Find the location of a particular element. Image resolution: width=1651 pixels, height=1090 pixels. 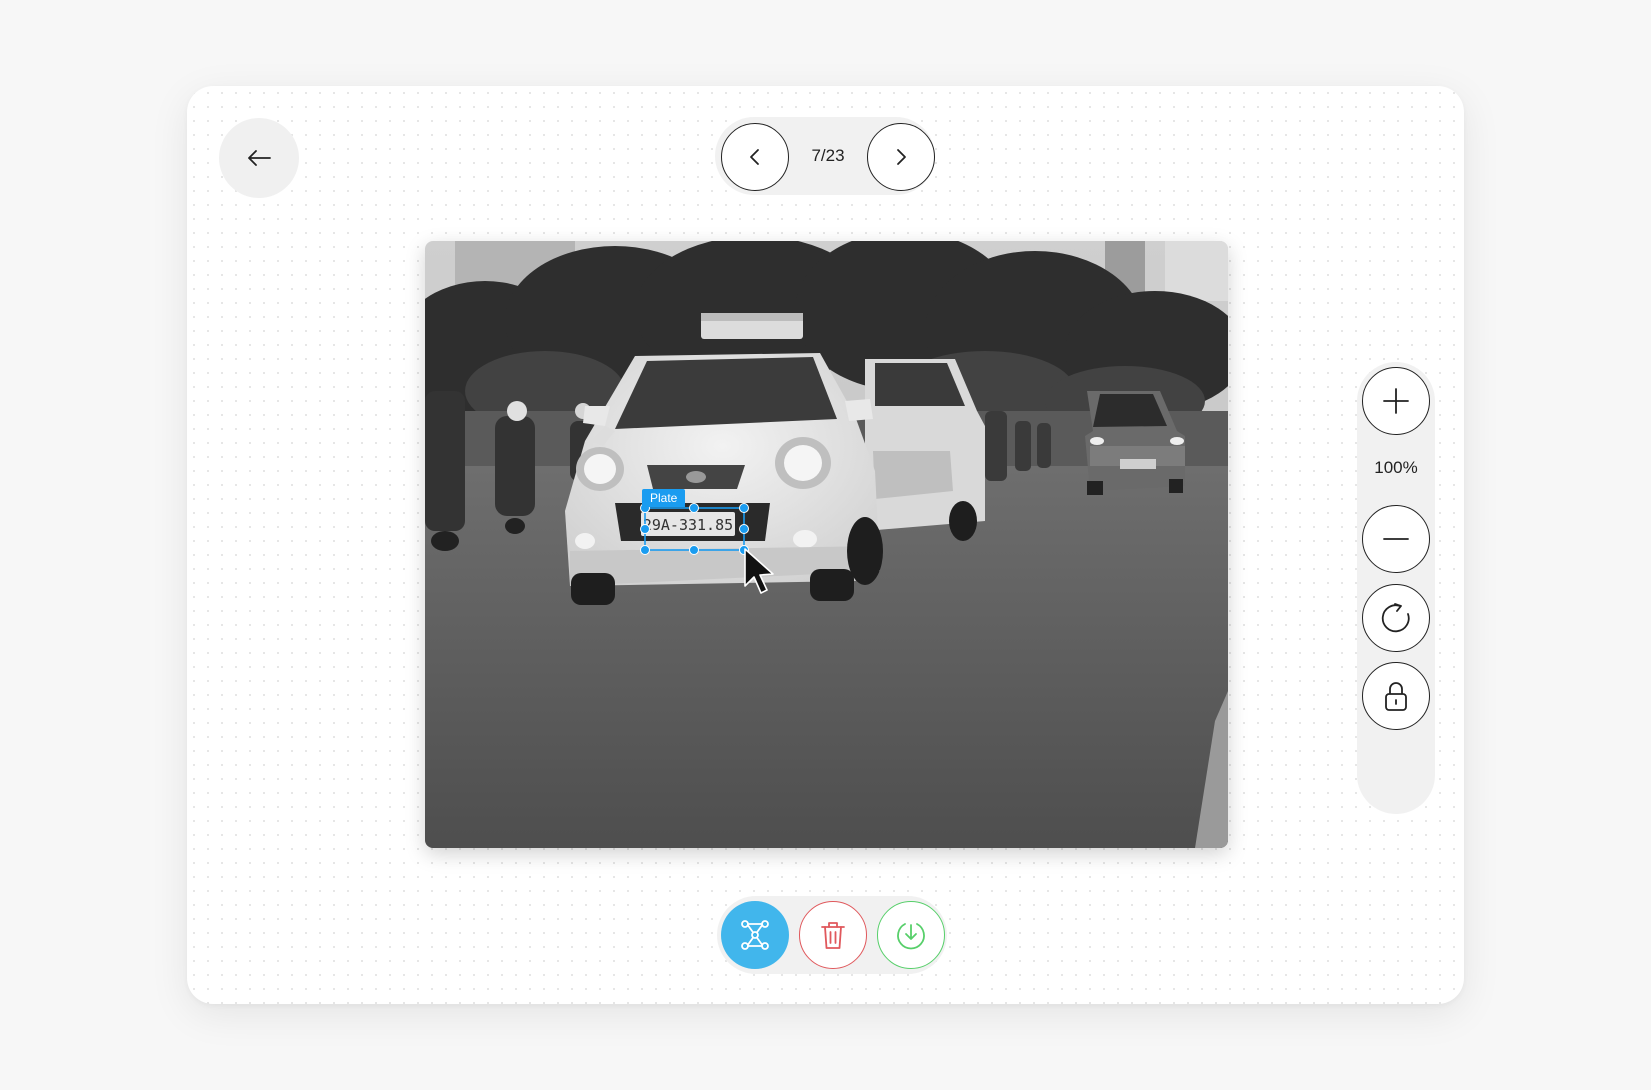

polygon-nodes-icon is located at coordinates (755, 935).